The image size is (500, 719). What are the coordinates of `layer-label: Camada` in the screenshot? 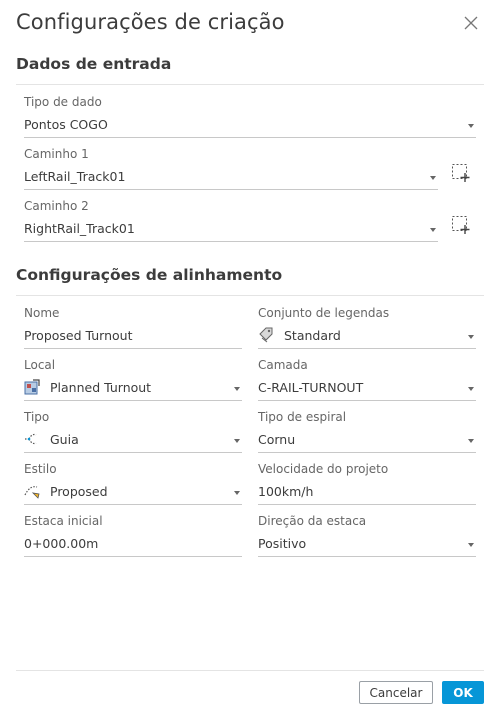 It's located at (283, 365).